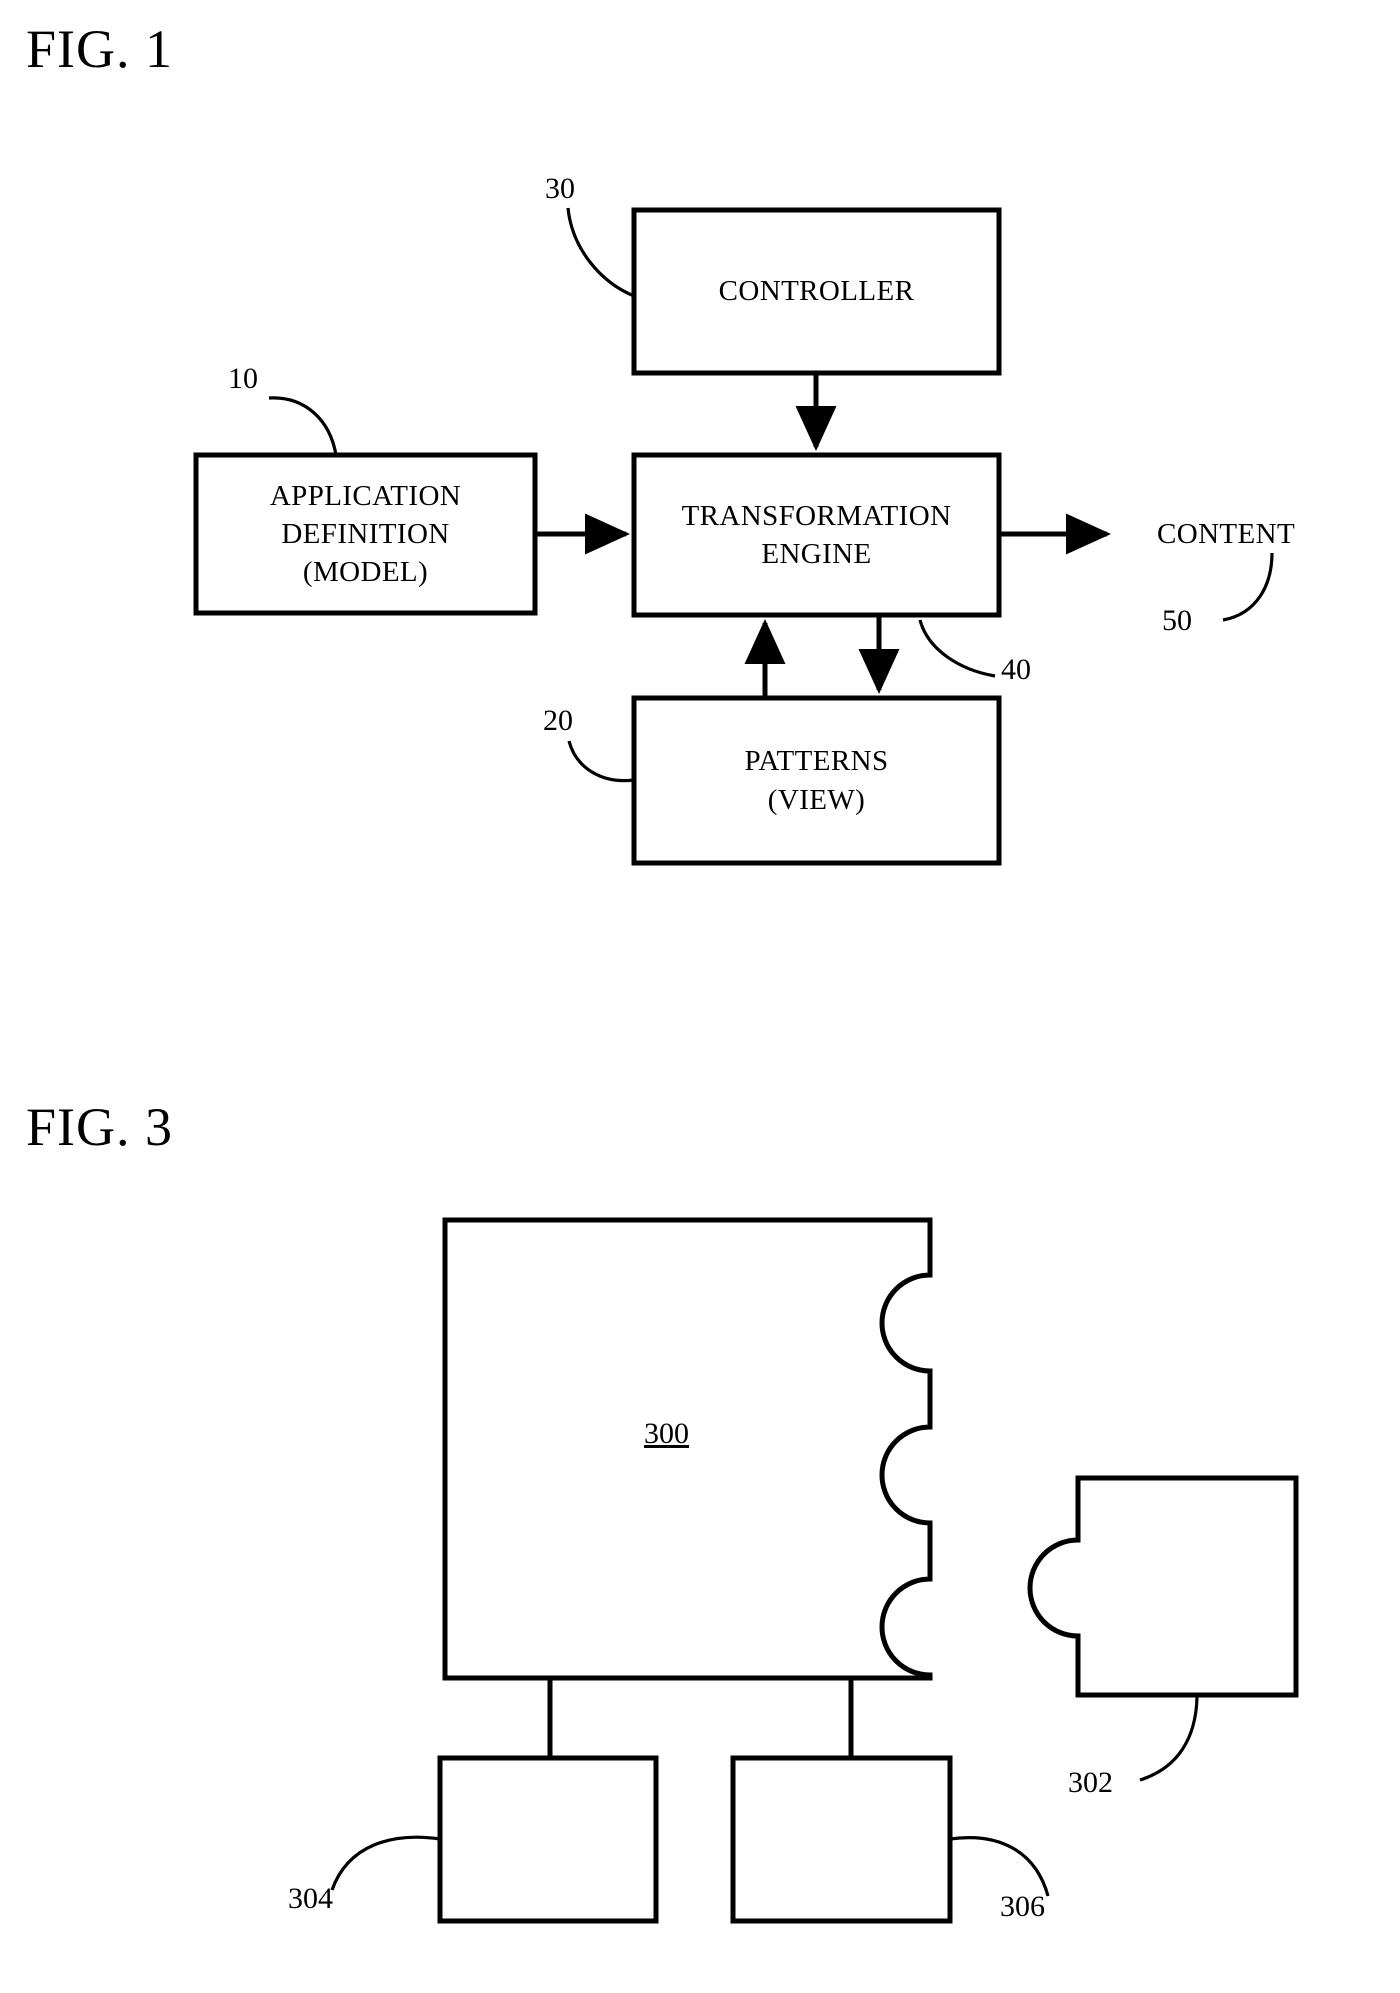 This screenshot has height=1993, width=1400. I want to click on sub-box-left-outline, so click(548, 1839).